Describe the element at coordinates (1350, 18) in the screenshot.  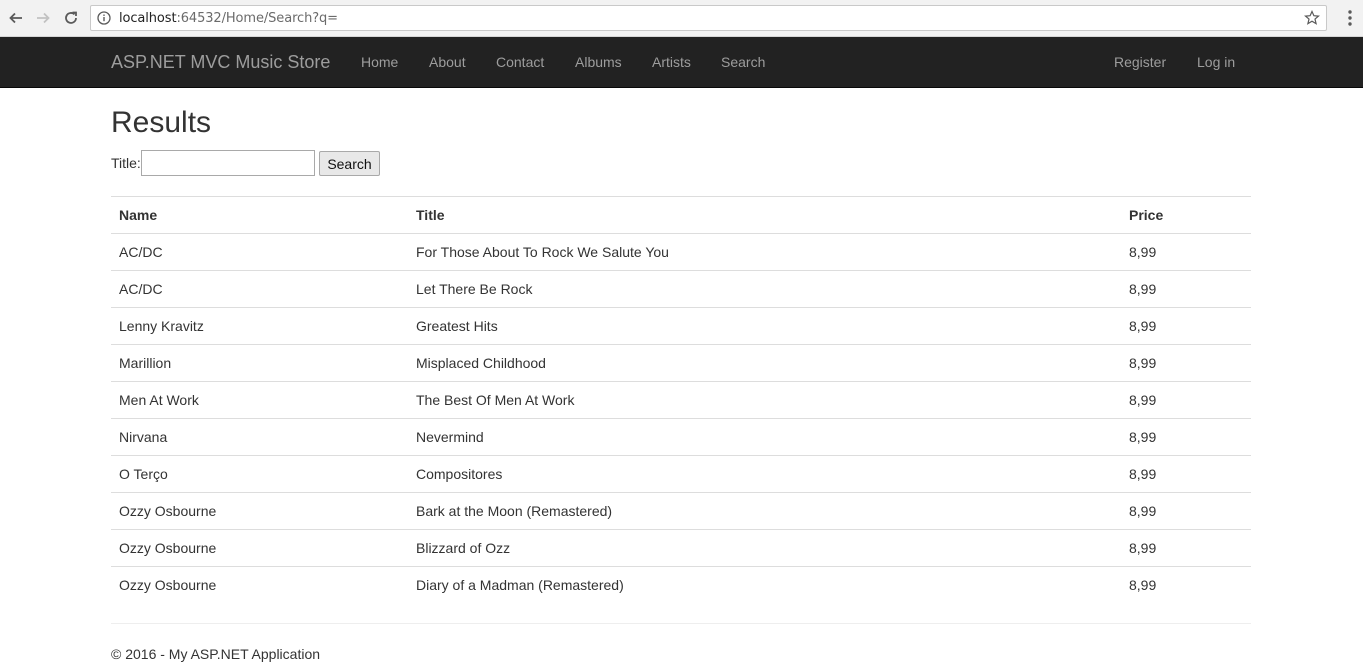
I see `browser-menu-icon` at that location.